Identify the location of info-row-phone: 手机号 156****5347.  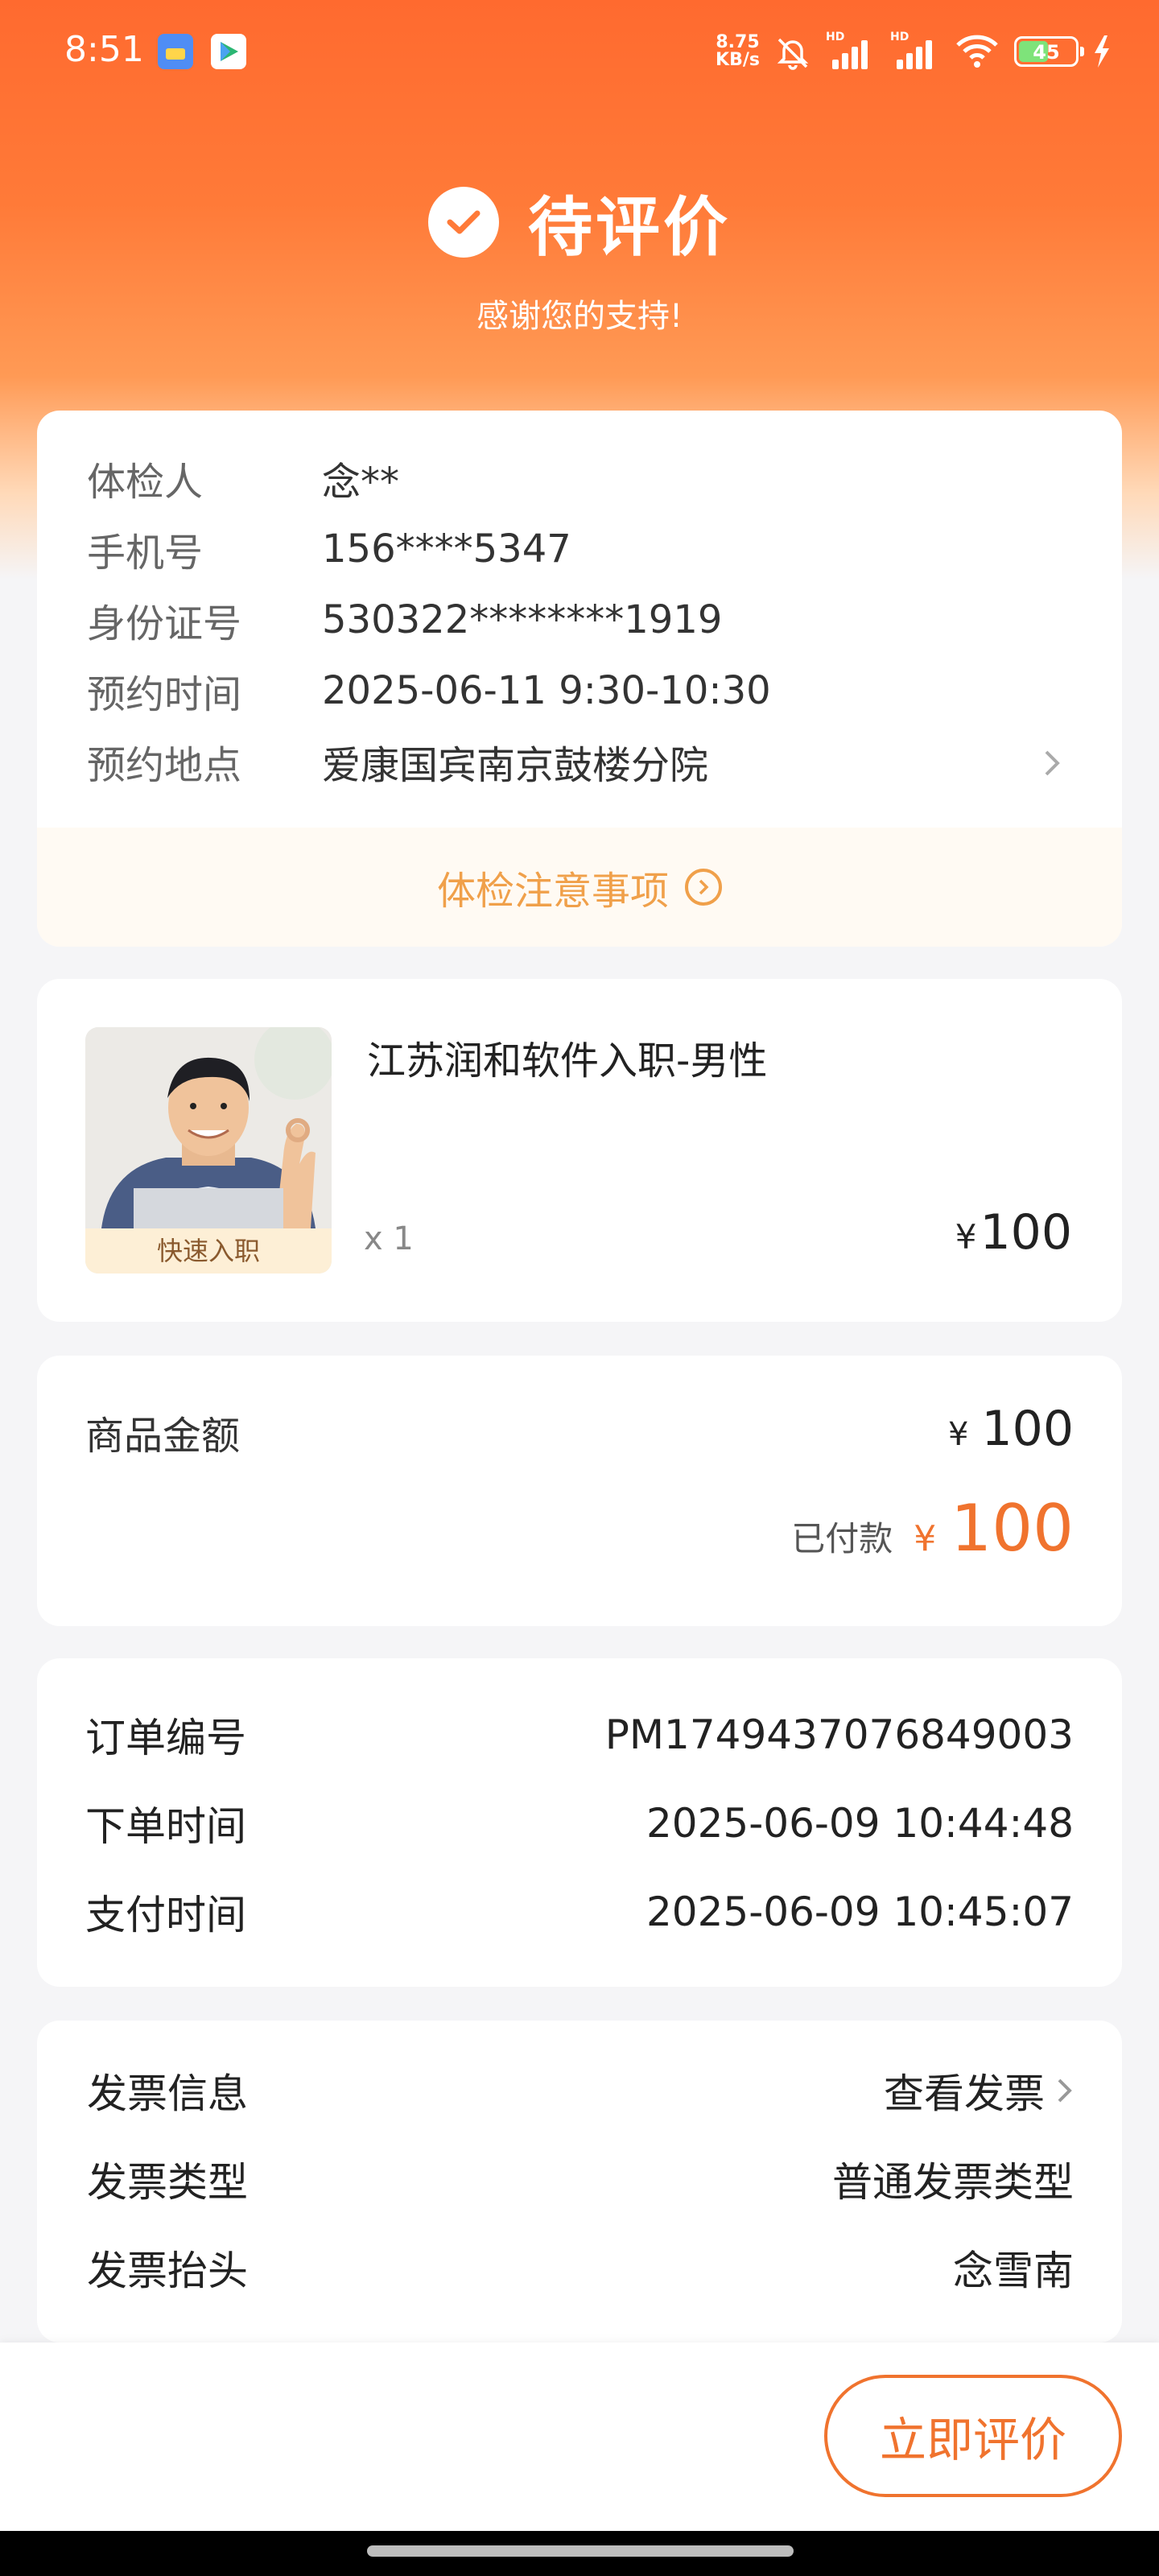
(329, 551).